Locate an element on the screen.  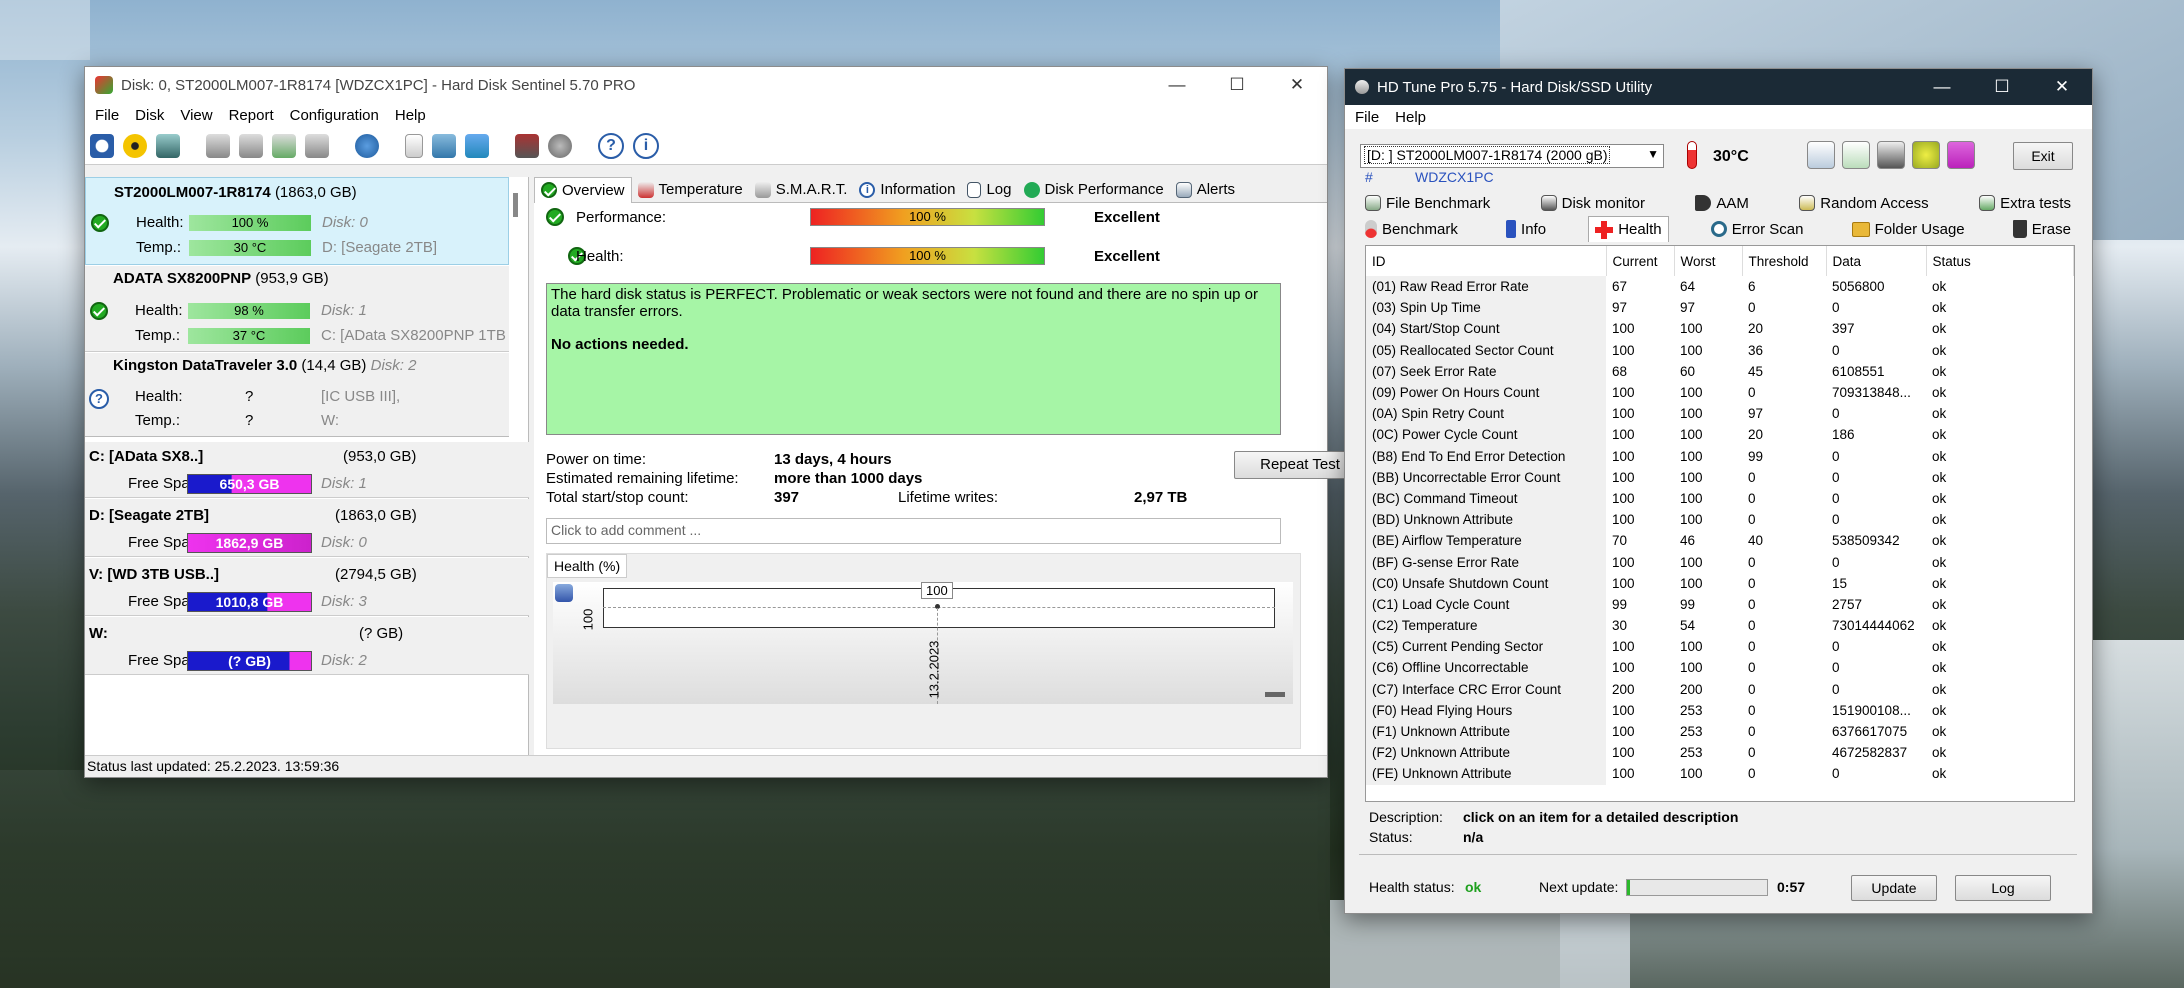
log-button: Log is located at coordinates (2003, 888).